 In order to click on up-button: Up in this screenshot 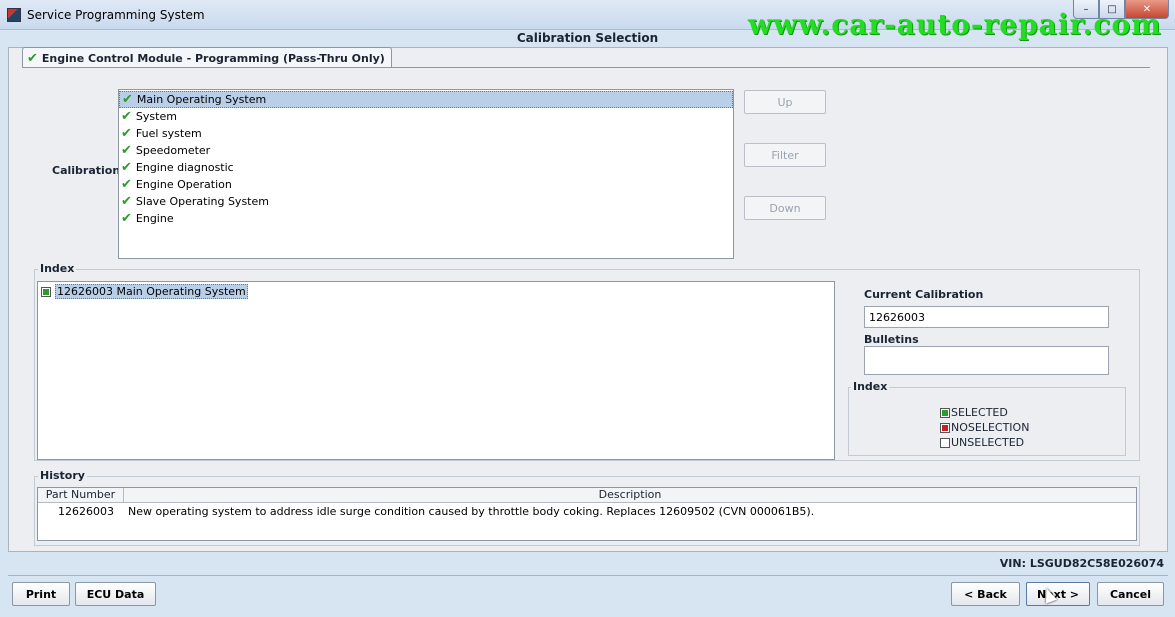, I will do `click(785, 102)`.